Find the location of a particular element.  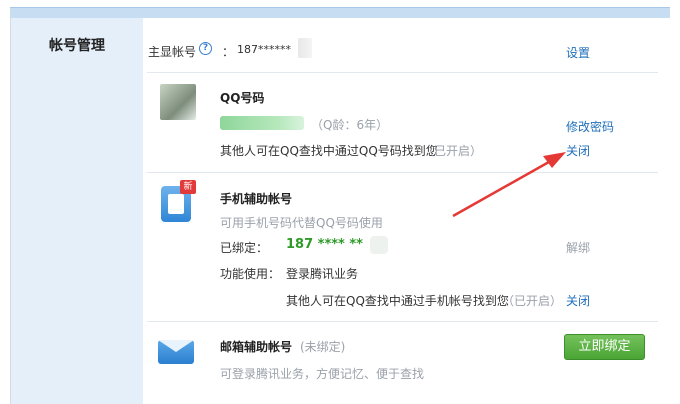

masked-qq-number is located at coordinates (262, 123).